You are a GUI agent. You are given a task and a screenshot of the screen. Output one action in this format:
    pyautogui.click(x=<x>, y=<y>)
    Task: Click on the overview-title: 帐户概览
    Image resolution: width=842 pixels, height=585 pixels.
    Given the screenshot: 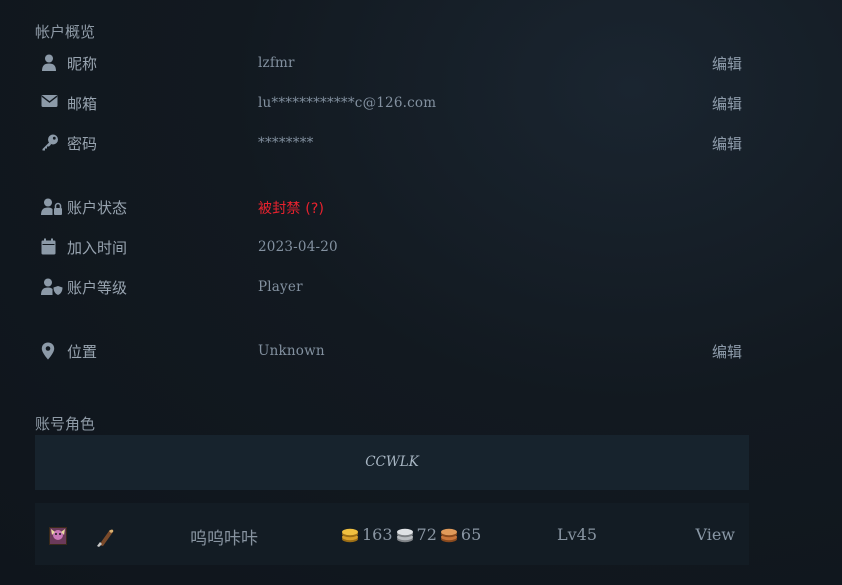 What is the action you would take?
    pyautogui.click(x=65, y=32)
    